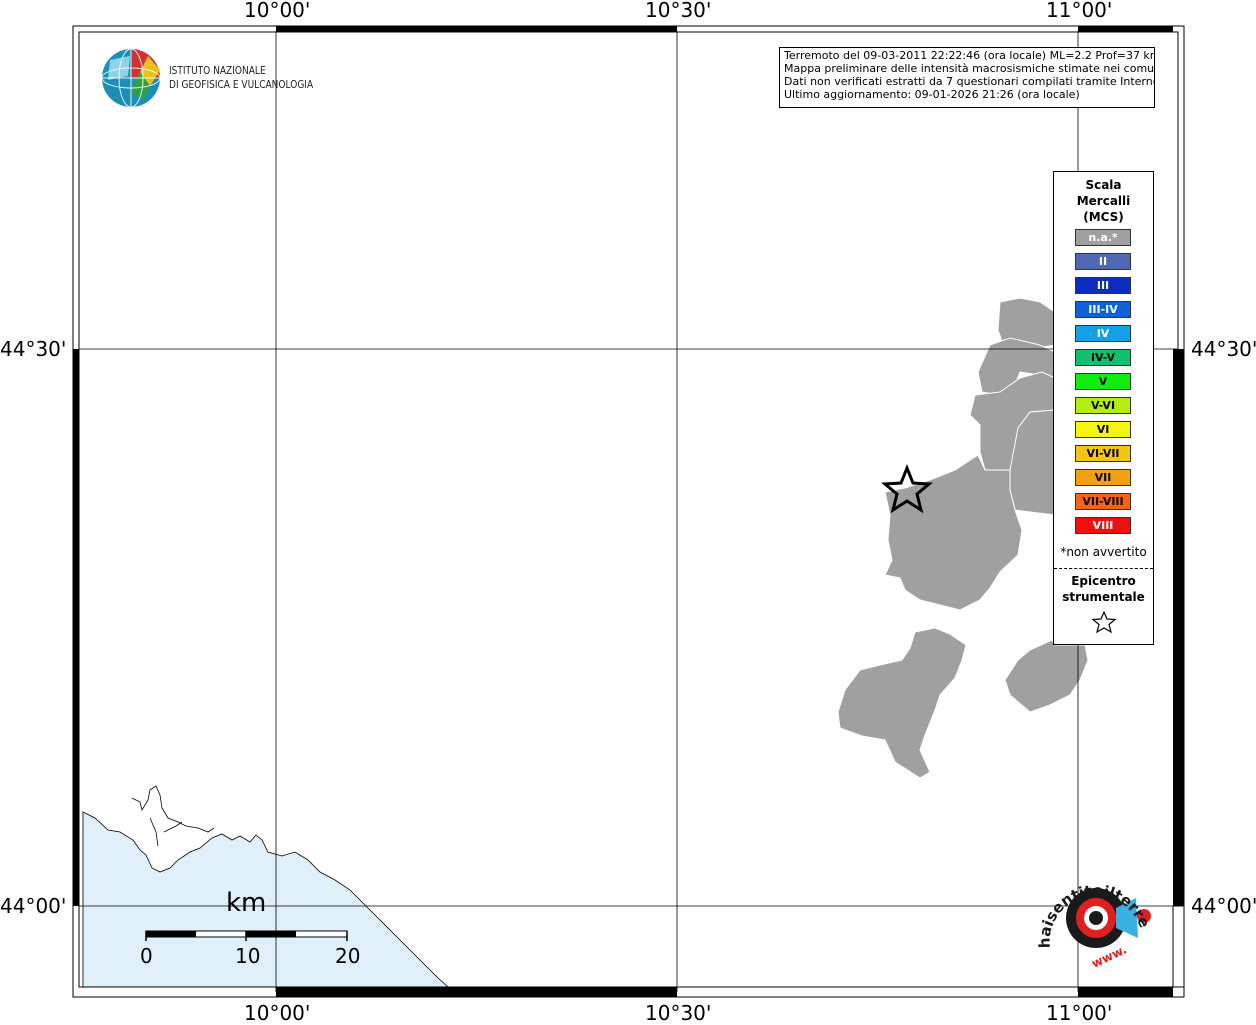 Image resolution: width=1256 pixels, height=1025 pixels. What do you see at coordinates (248, 956) in the screenshot?
I see `scale-label: 10` at bounding box center [248, 956].